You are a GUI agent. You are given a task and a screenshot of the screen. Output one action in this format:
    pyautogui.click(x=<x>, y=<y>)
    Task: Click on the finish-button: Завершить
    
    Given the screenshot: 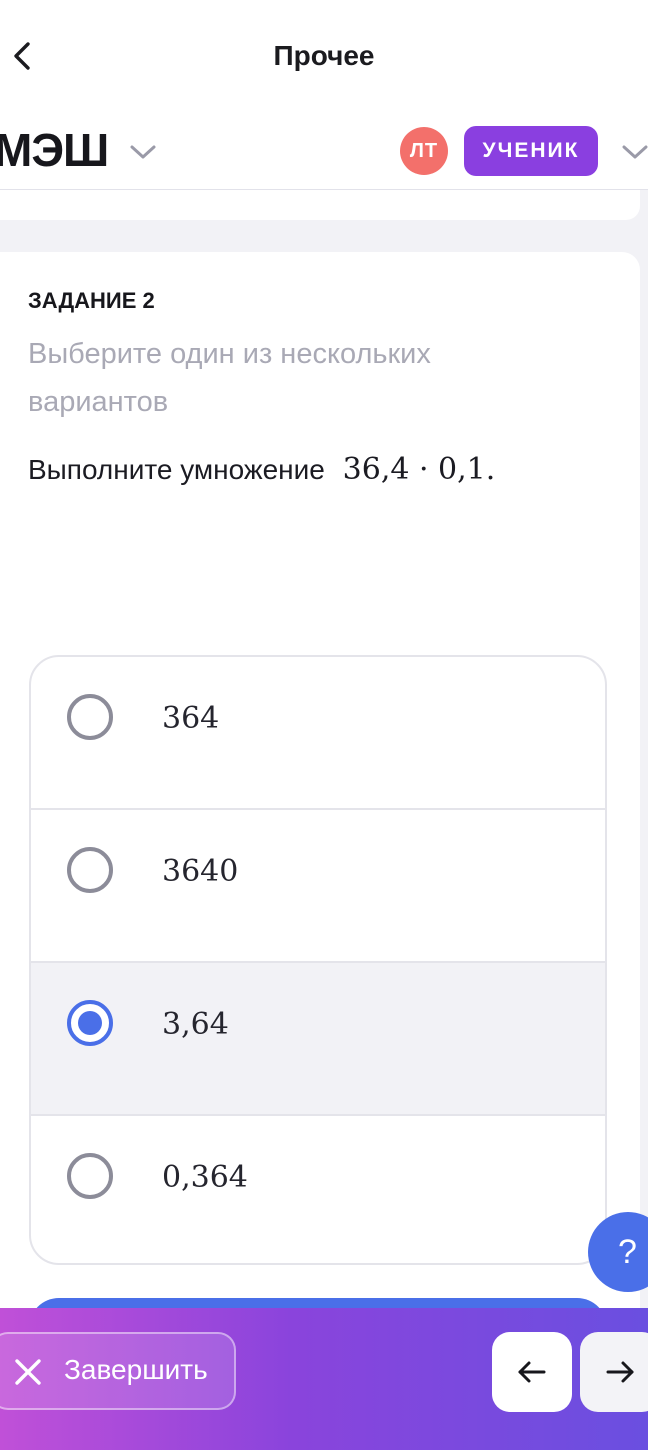 What is the action you would take?
    pyautogui.click(x=118, y=1371)
    